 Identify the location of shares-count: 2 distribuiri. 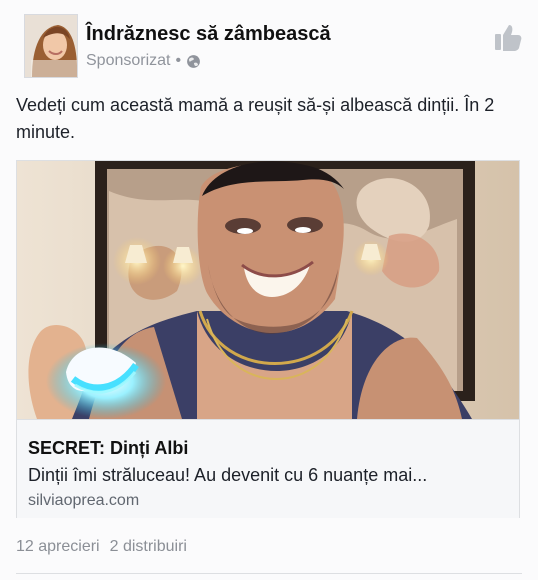
(148, 547).